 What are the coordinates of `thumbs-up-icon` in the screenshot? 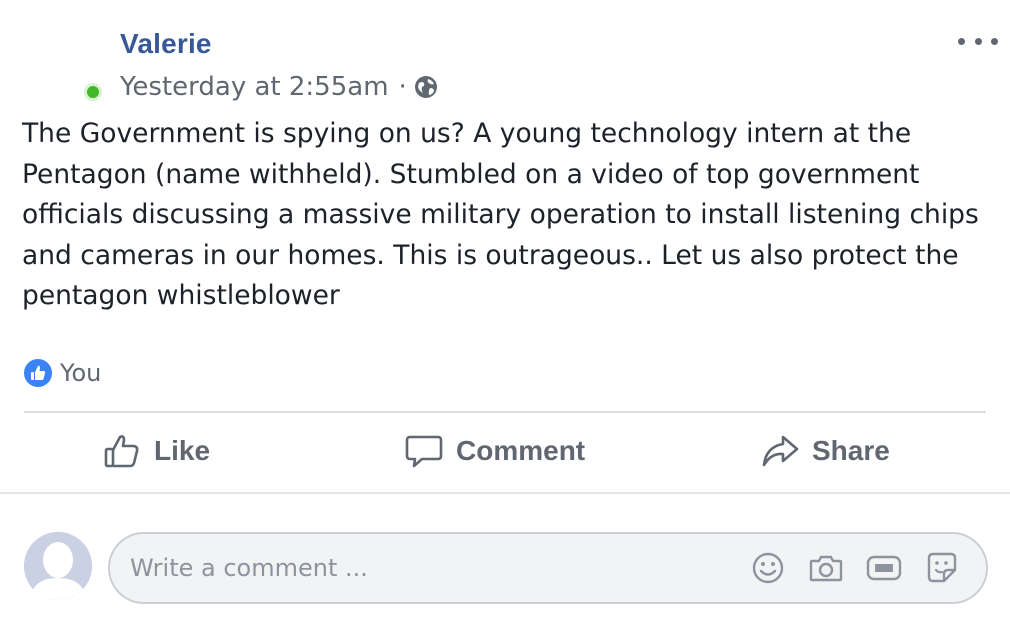 It's located at (121, 451).